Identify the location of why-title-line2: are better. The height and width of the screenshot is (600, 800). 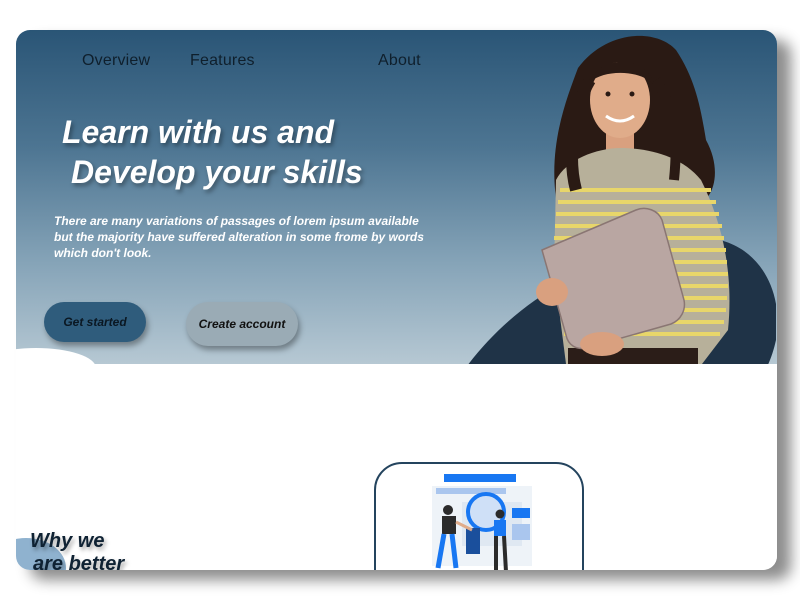
(79, 561).